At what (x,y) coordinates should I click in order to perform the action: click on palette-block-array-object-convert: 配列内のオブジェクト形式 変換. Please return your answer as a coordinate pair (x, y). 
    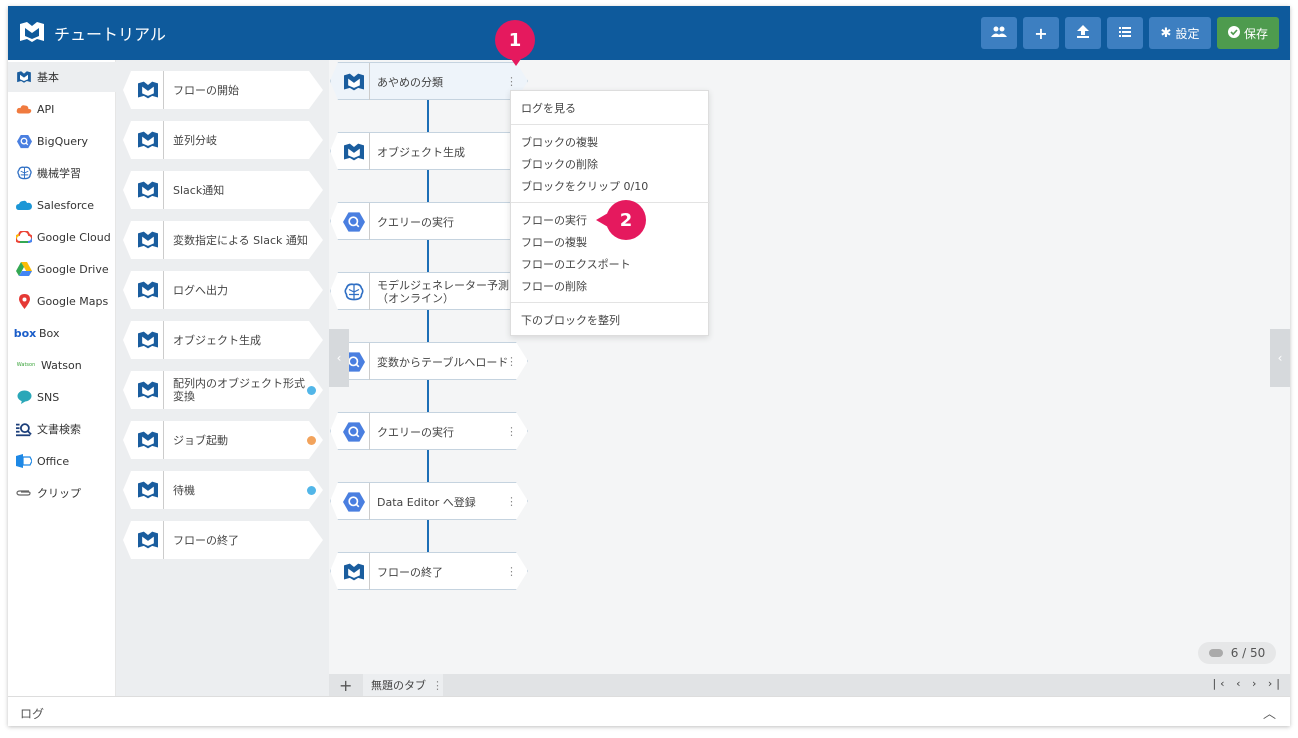
    Looking at the image, I should click on (223, 390).